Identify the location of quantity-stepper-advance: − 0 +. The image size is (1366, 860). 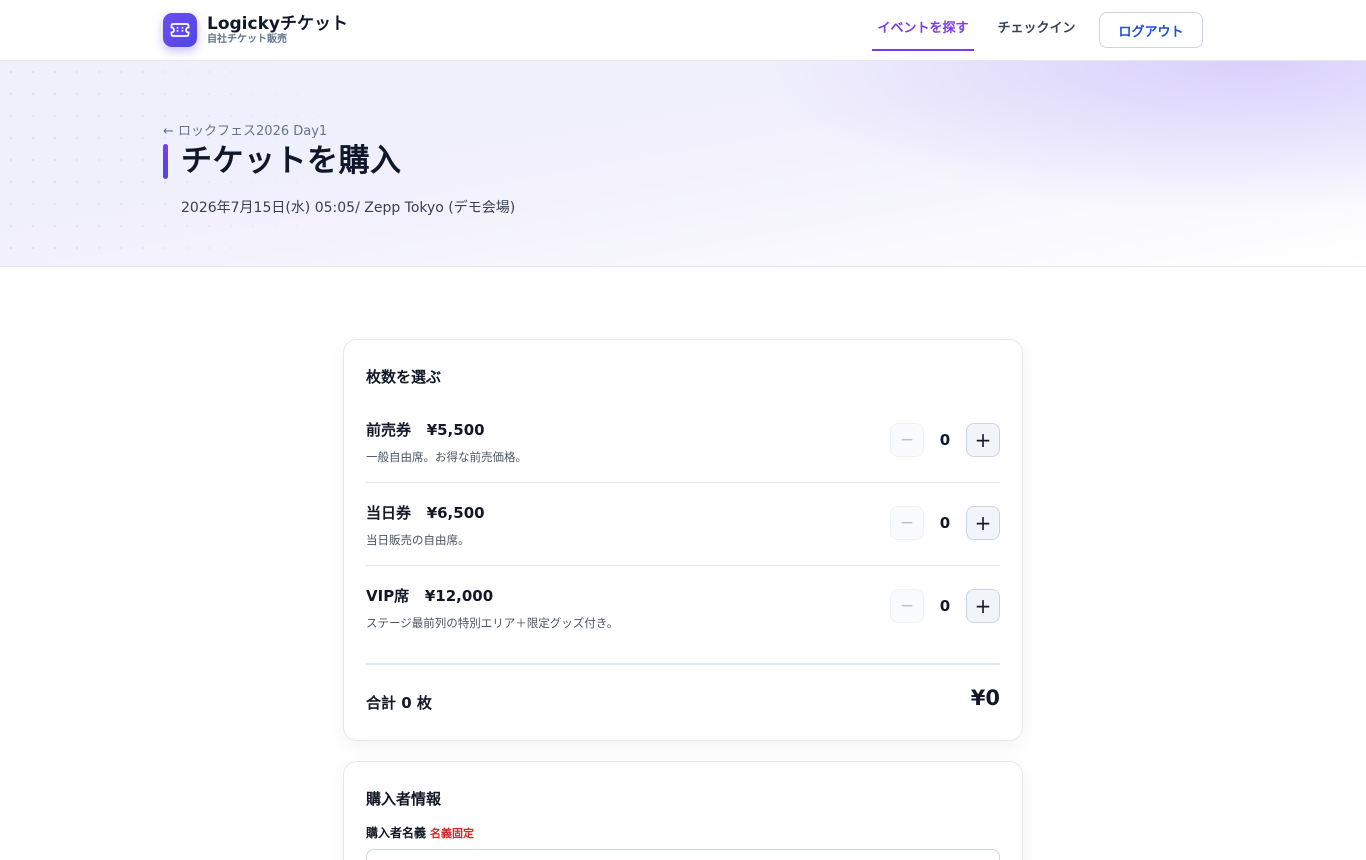
(945, 440).